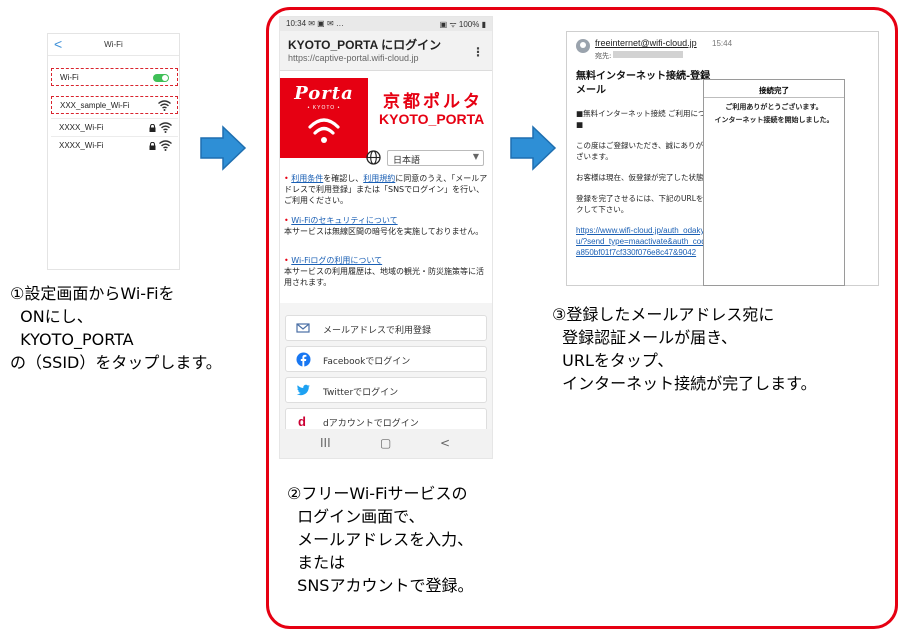 The image size is (901, 633). I want to click on email-sender: freeinternet@wifi-cloud.jp, so click(646, 43).